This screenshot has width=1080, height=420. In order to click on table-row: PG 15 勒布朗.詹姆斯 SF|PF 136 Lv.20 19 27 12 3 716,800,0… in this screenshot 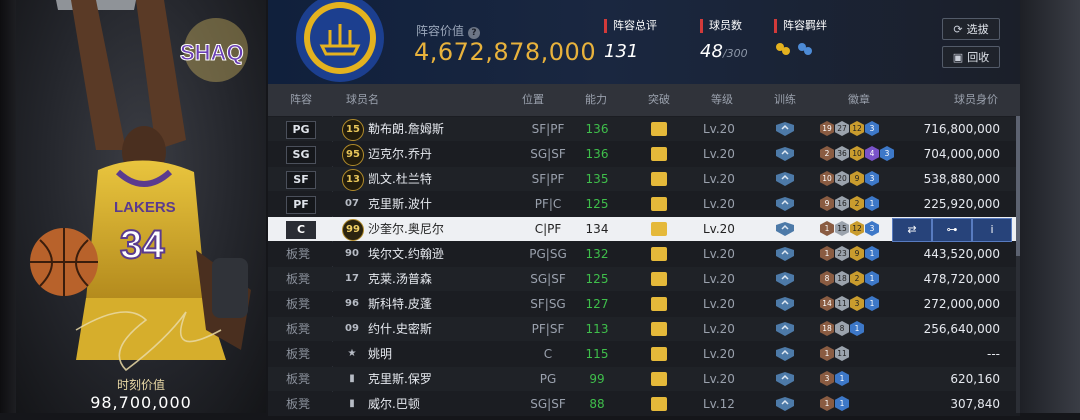, I will do `click(644, 129)`.